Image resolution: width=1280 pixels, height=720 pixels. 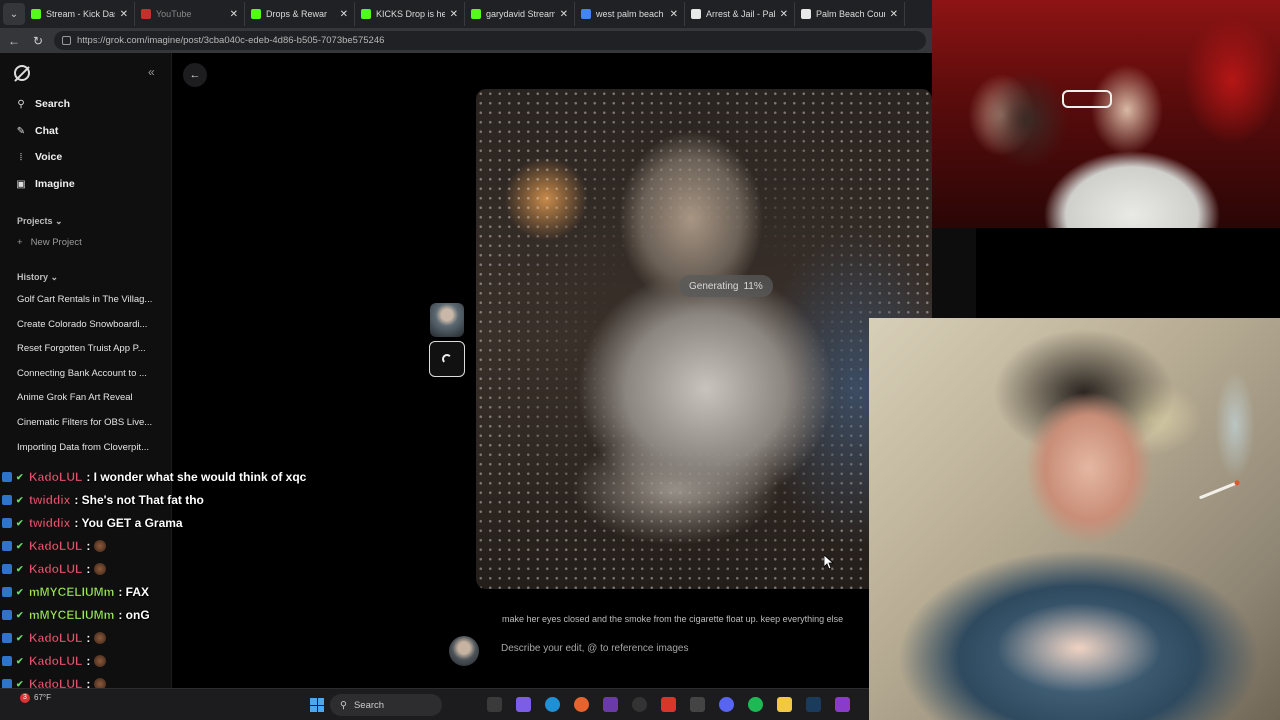 What do you see at coordinates (38, 41) in the screenshot?
I see `reload-icon: ↻` at bounding box center [38, 41].